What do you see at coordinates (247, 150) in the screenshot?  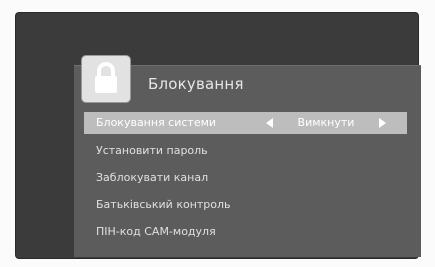 I see `menu-item-set-password: Установити пароль` at bounding box center [247, 150].